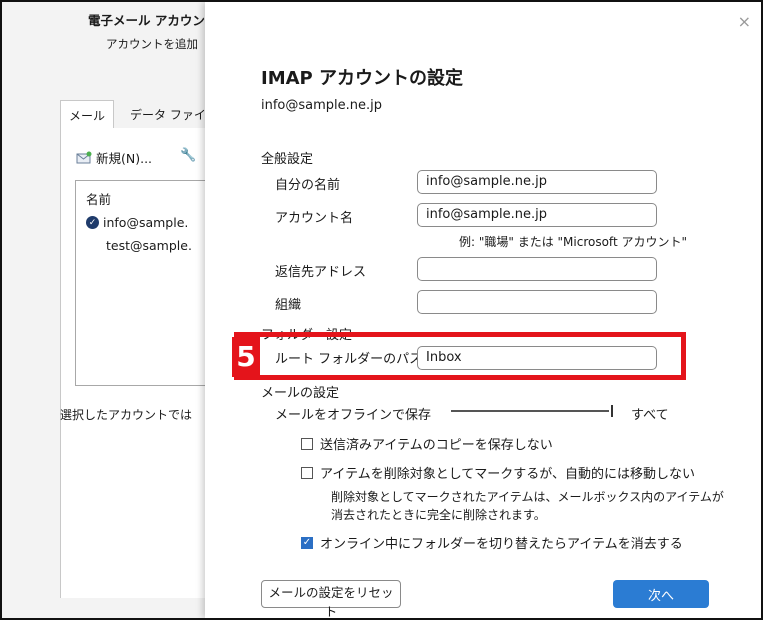  I want to click on mark-delete-checkbox-row: アイテムを削除対象としてマークするが、自動的には移動しない, so click(498, 472).